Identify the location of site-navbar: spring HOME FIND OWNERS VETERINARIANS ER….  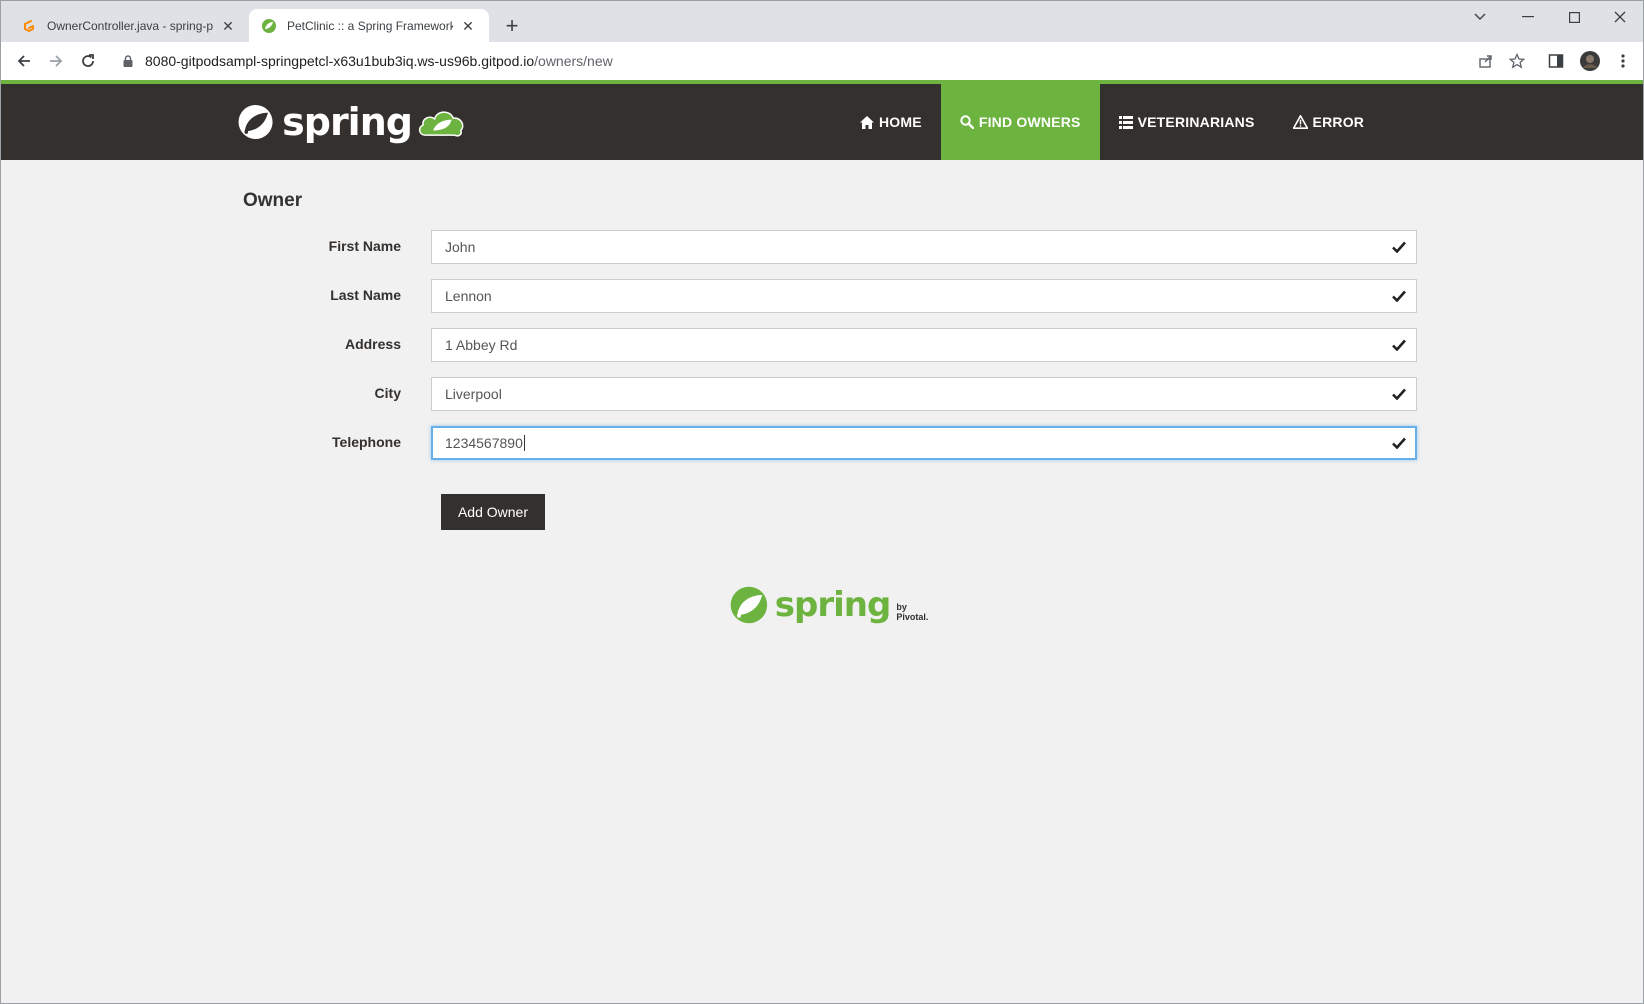
(822, 122).